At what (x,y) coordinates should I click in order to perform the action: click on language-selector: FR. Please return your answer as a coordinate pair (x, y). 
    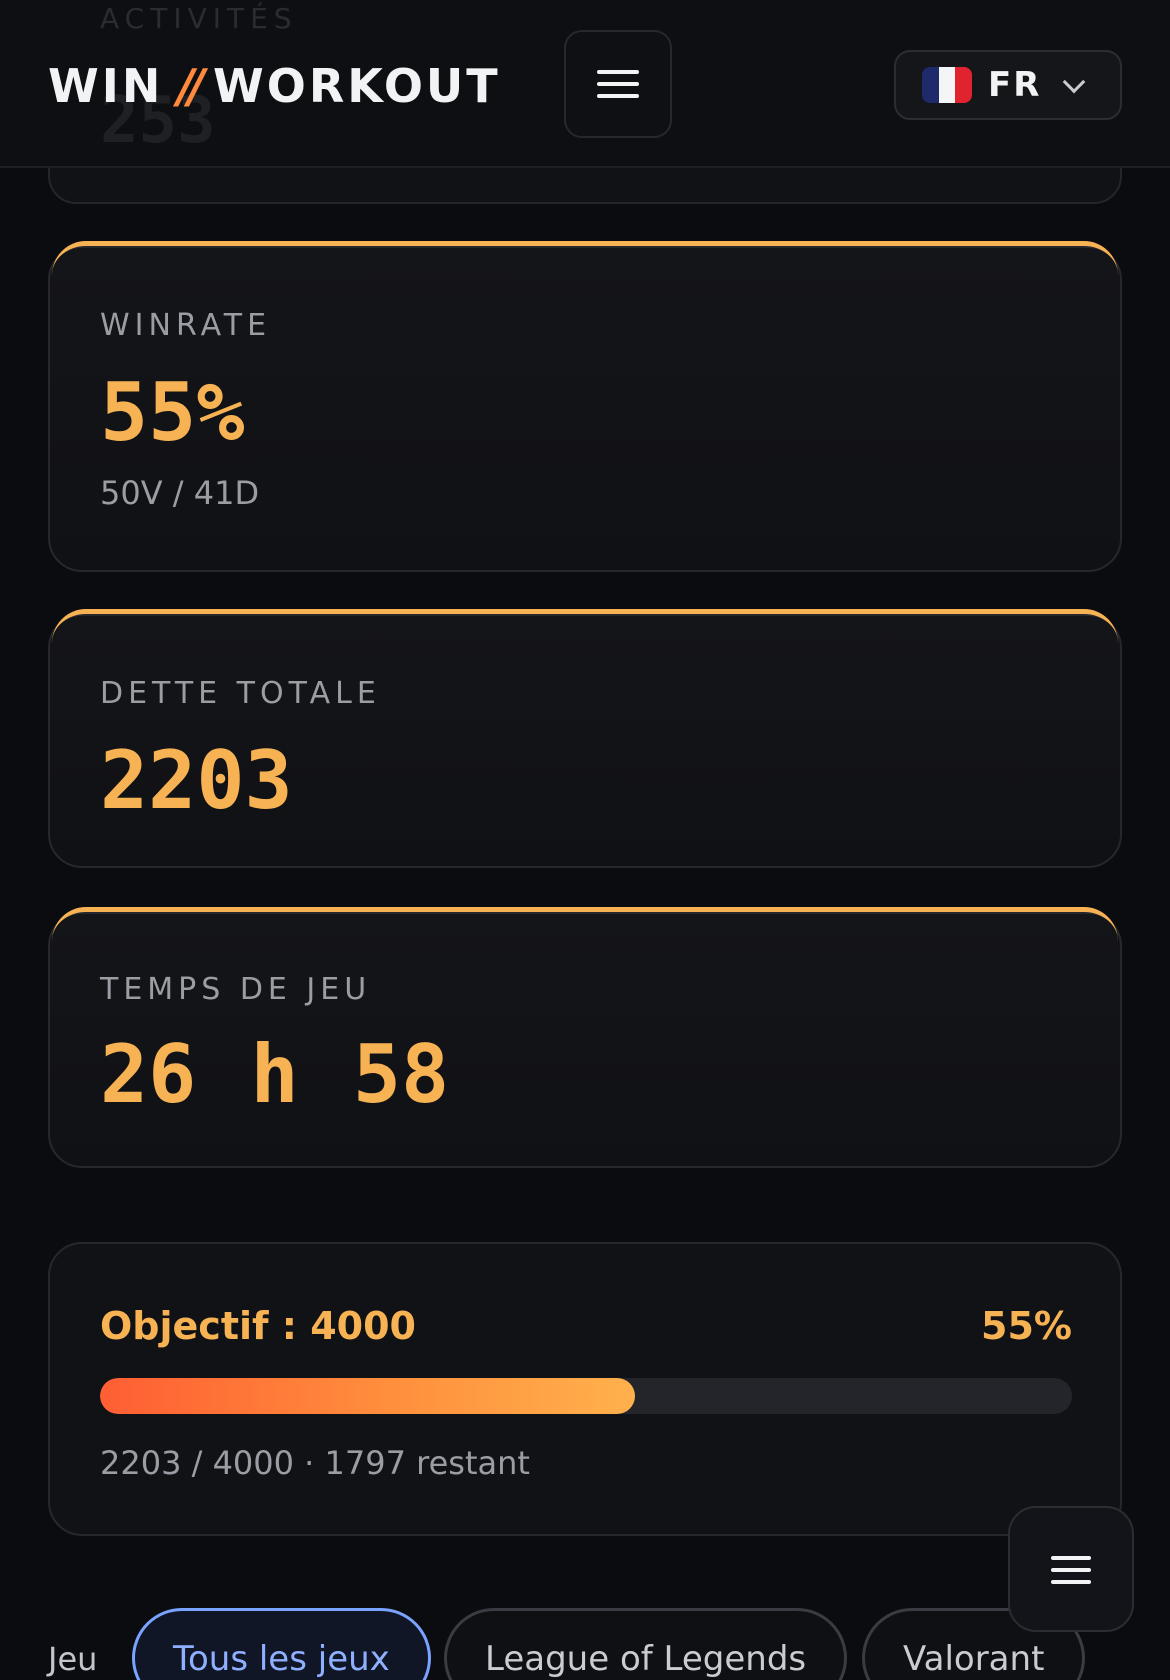
    Looking at the image, I should click on (1008, 85).